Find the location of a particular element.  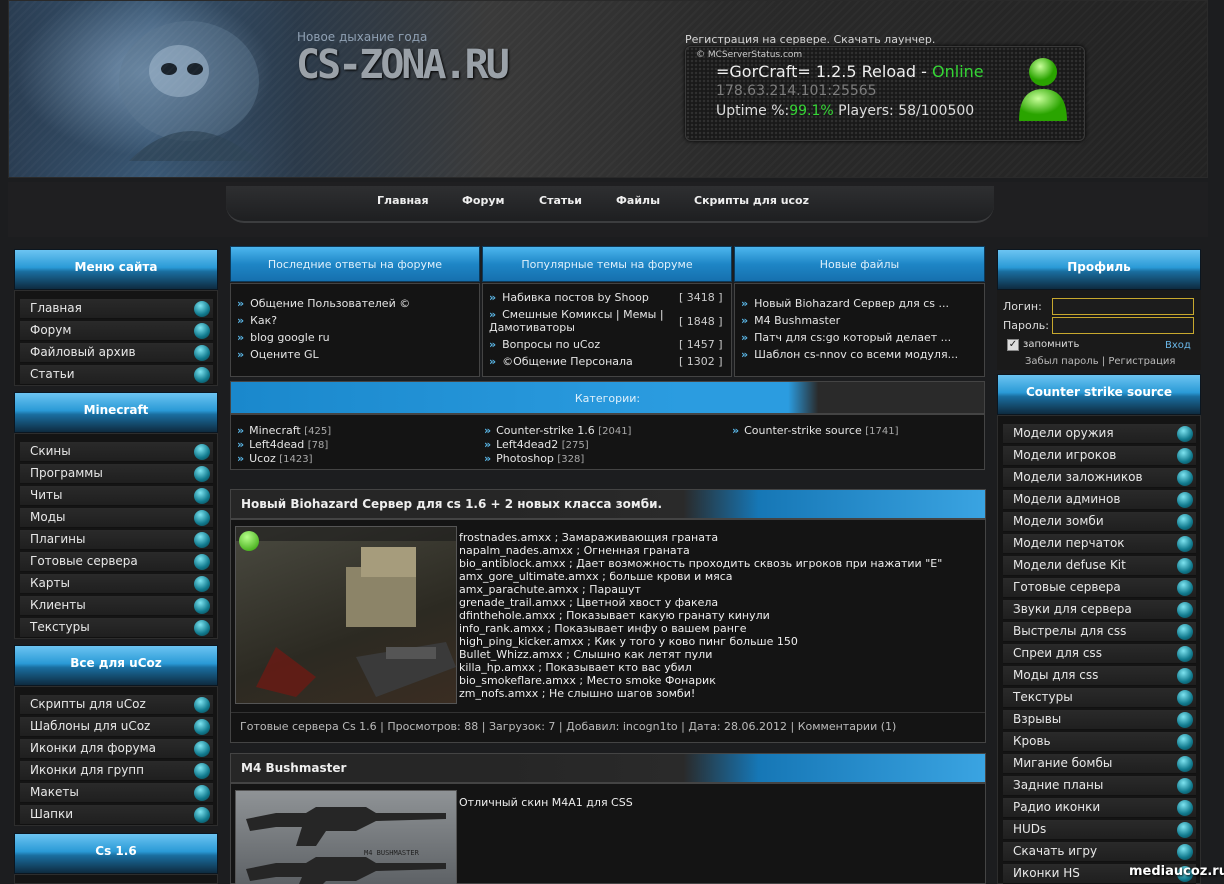

forum-recent-item: blog google ru is located at coordinates (283, 337).